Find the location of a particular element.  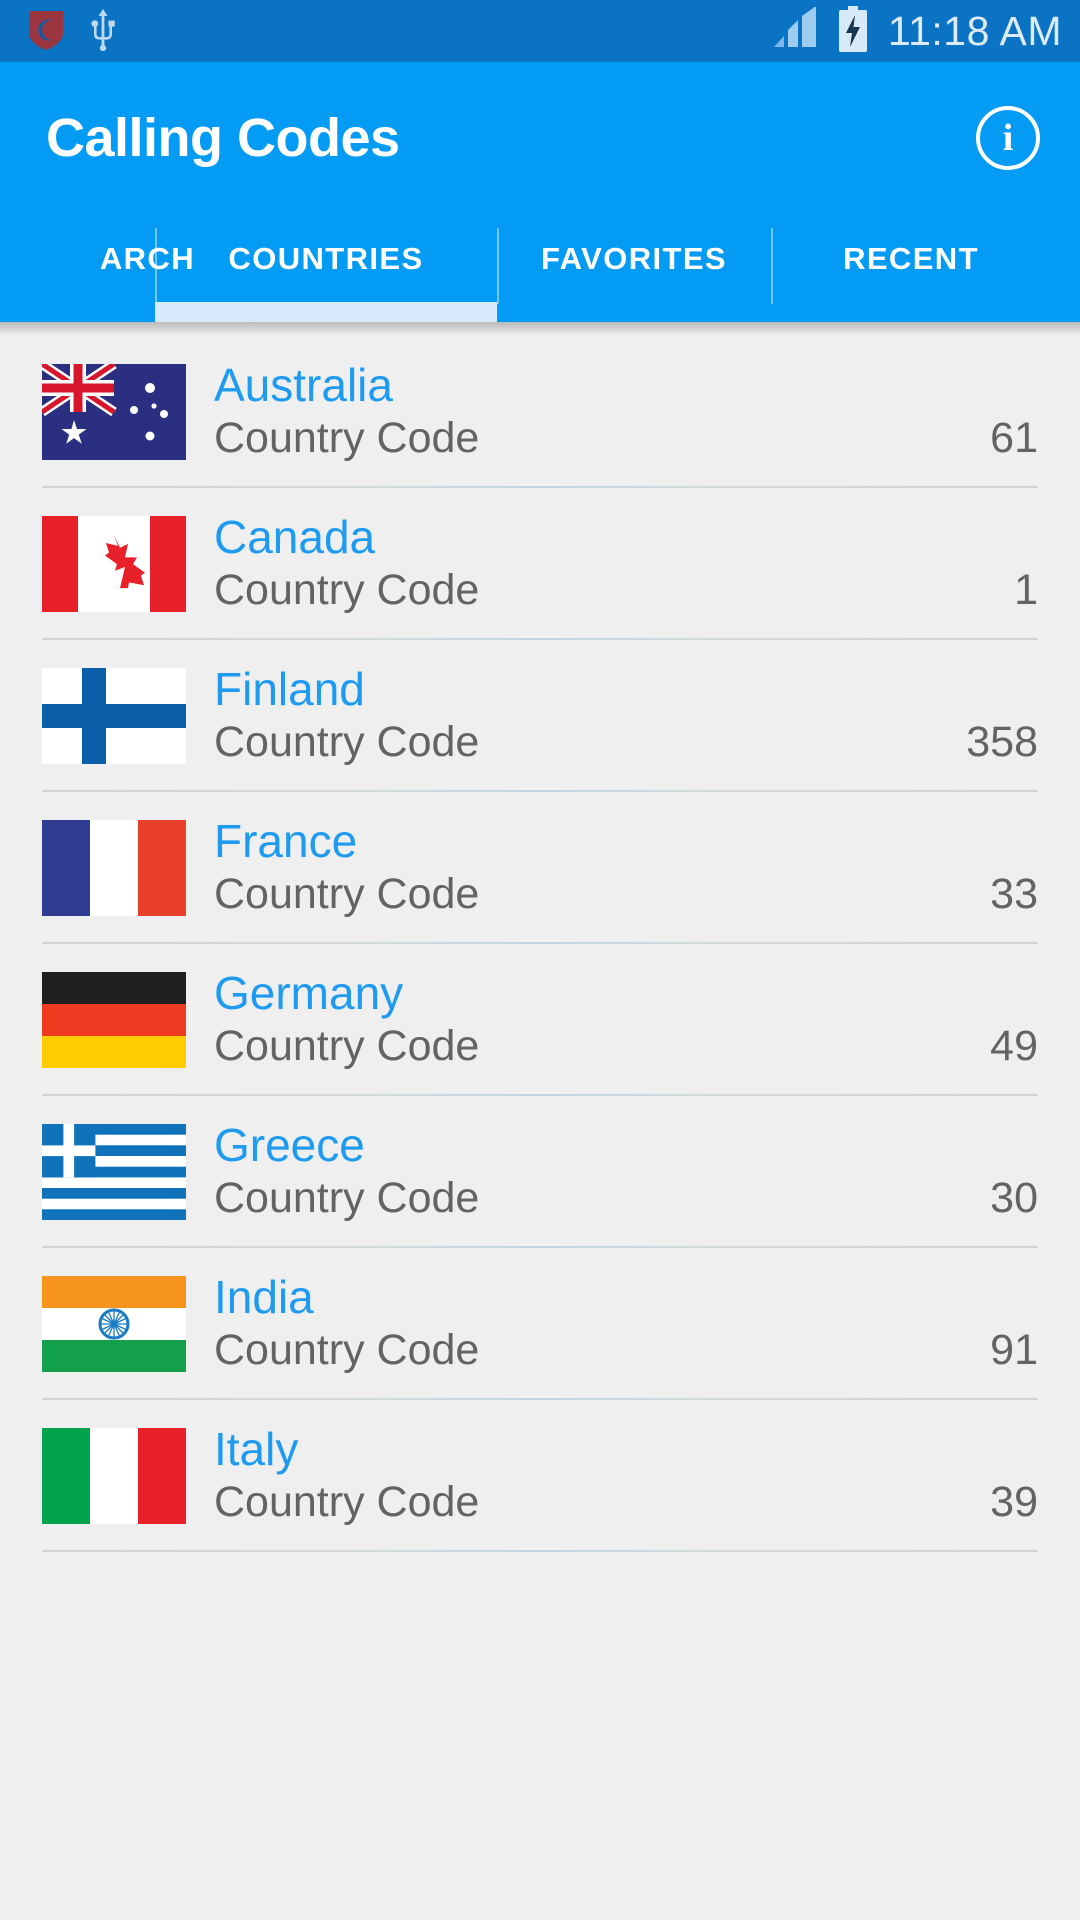

tab-recent: RECENT is located at coordinates (911, 268).